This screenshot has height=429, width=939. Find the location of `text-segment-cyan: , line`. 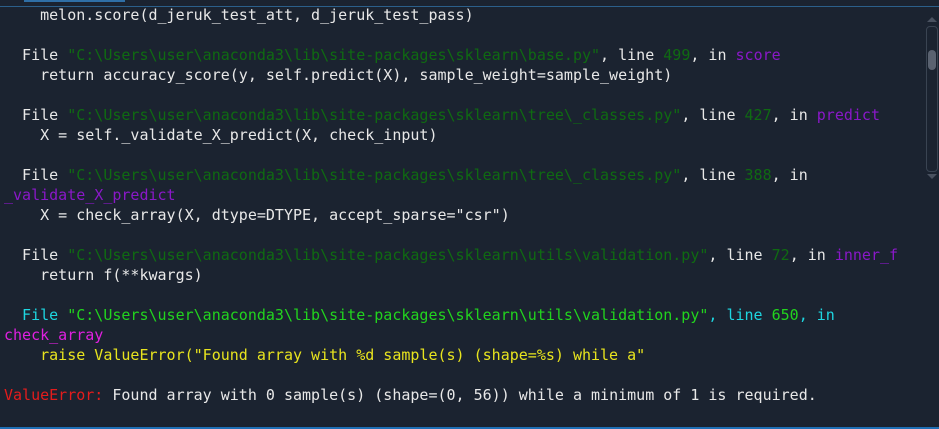

text-segment-cyan: , line is located at coordinates (740, 315).